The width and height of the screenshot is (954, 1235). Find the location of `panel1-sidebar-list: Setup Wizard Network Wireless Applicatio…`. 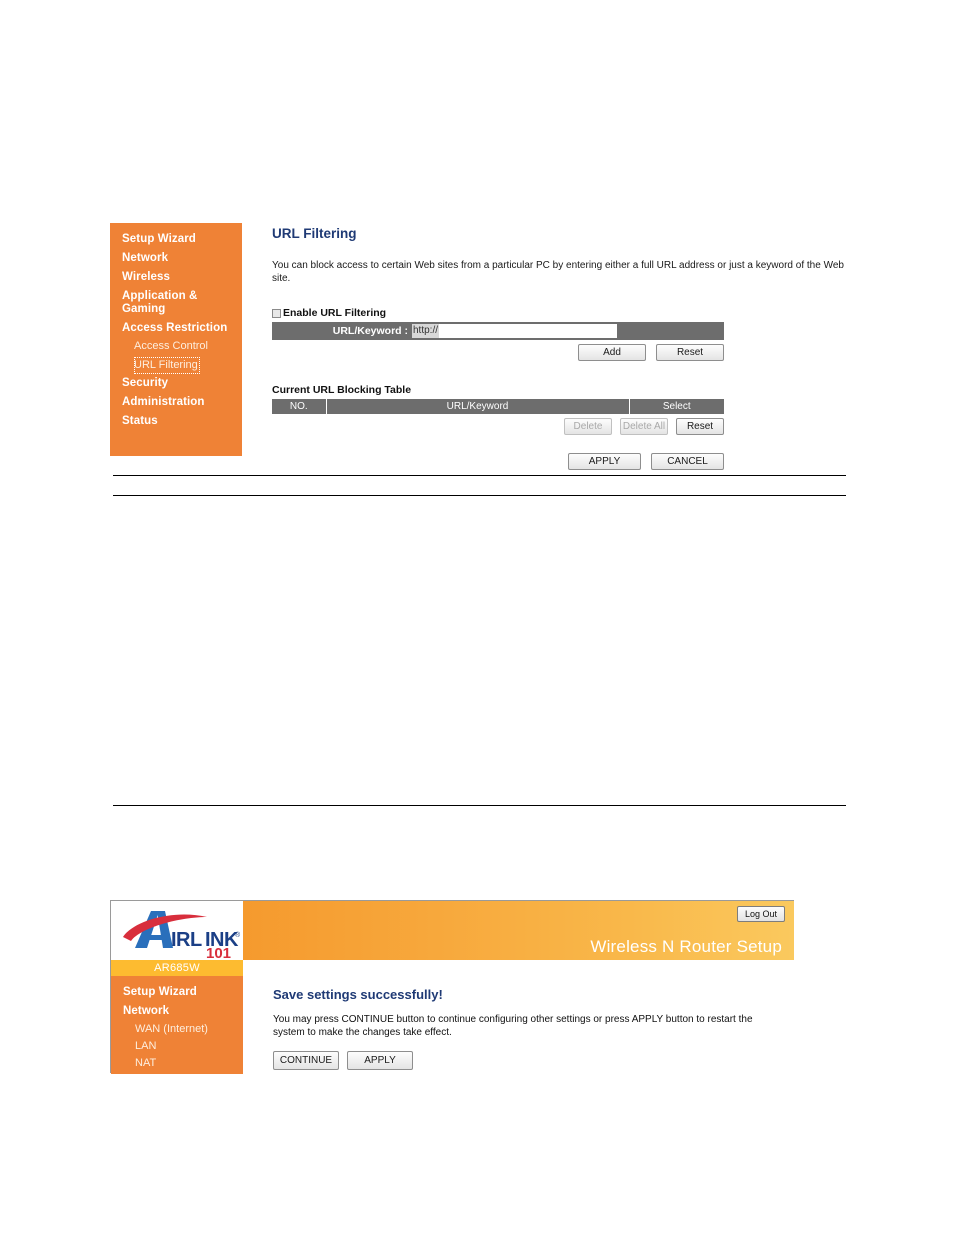

panel1-sidebar-list: Setup Wizard Network Wireless Applicatio… is located at coordinates (176, 327).